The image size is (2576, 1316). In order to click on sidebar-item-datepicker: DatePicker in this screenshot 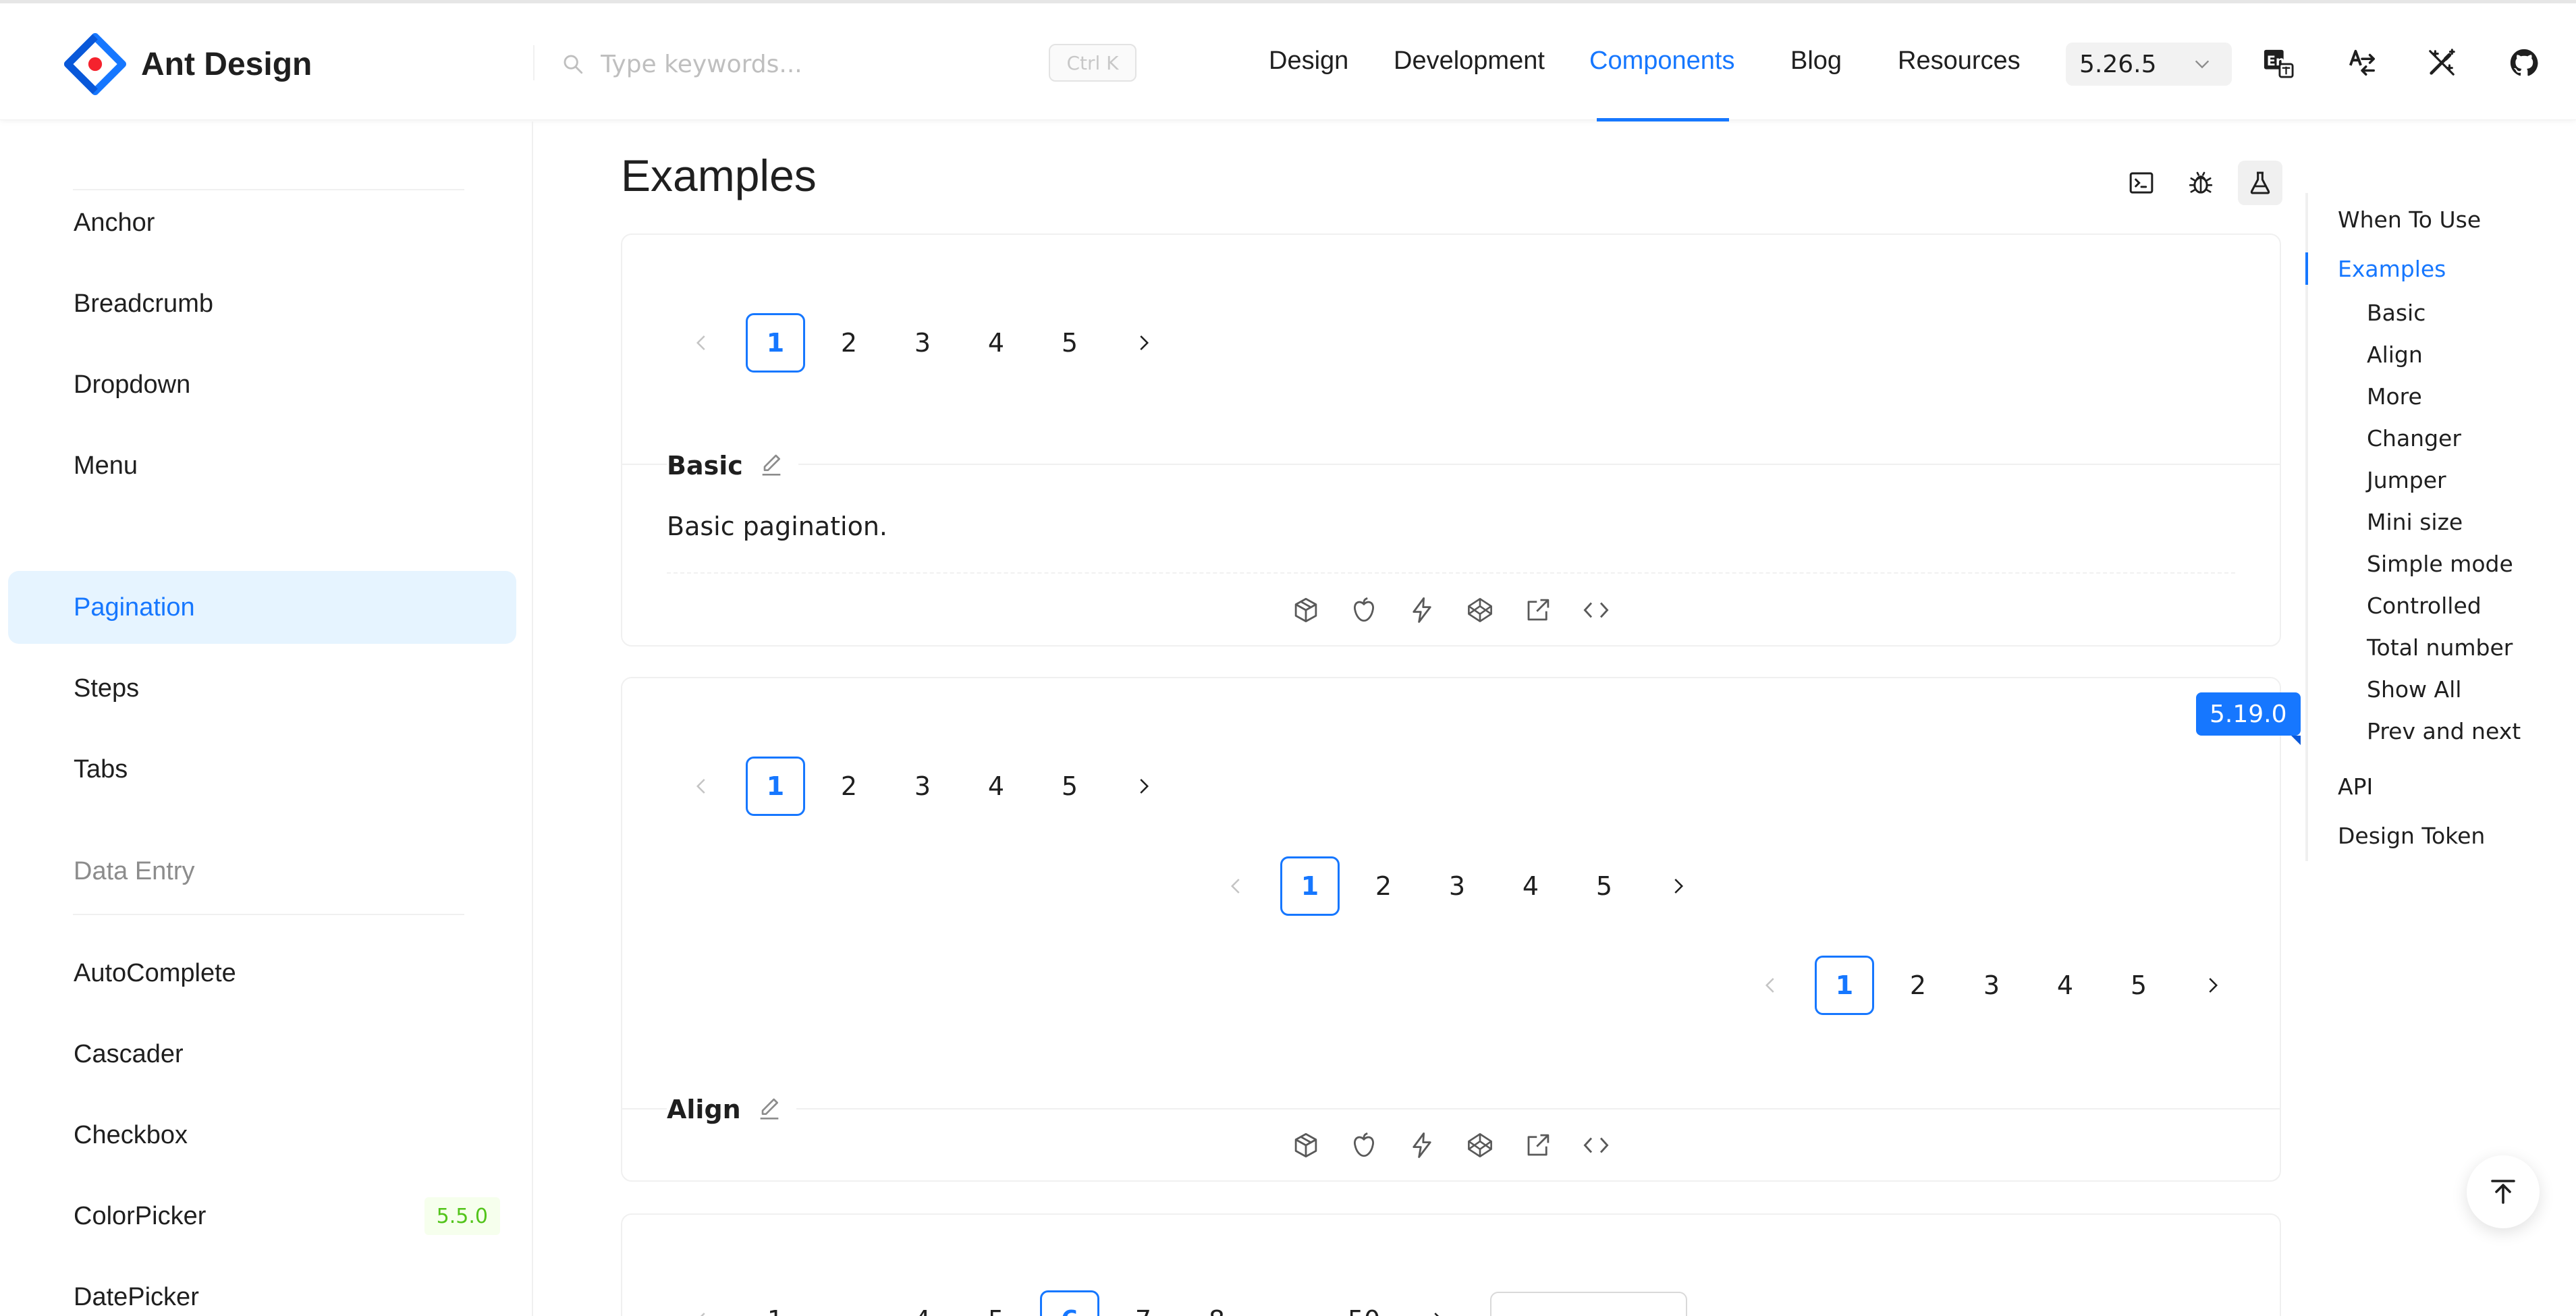, I will do `click(262, 1288)`.